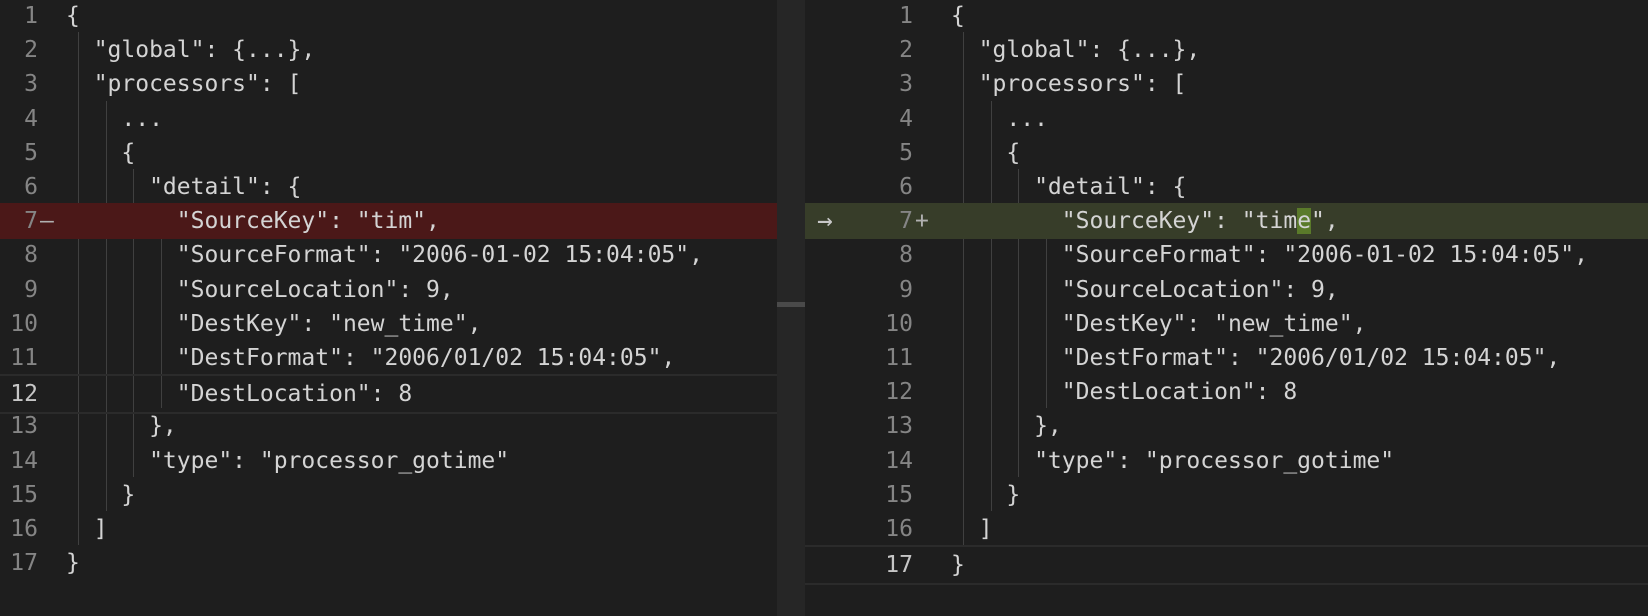 This screenshot has height=616, width=1648. What do you see at coordinates (906, 84) in the screenshot?
I see `line-number: 3` at bounding box center [906, 84].